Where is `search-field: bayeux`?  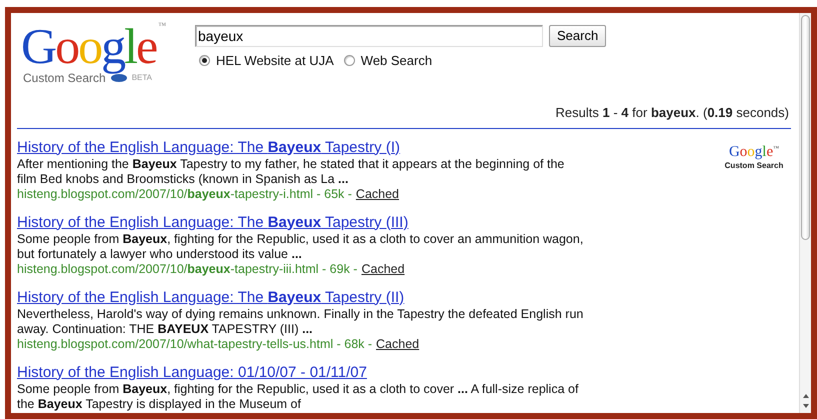
search-field: bayeux is located at coordinates (369, 36).